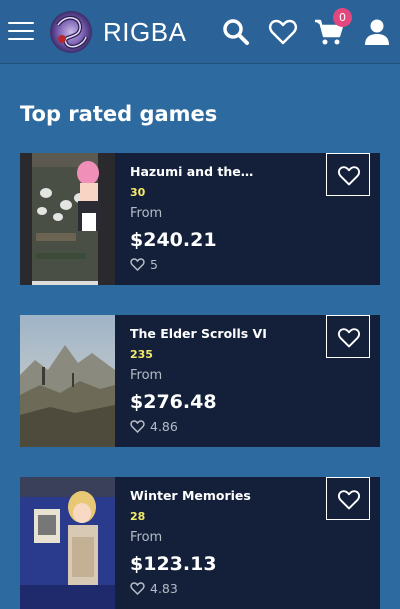 The image size is (400, 609). Describe the element at coordinates (173, 564) in the screenshot. I see `game-price: $123.13` at that location.